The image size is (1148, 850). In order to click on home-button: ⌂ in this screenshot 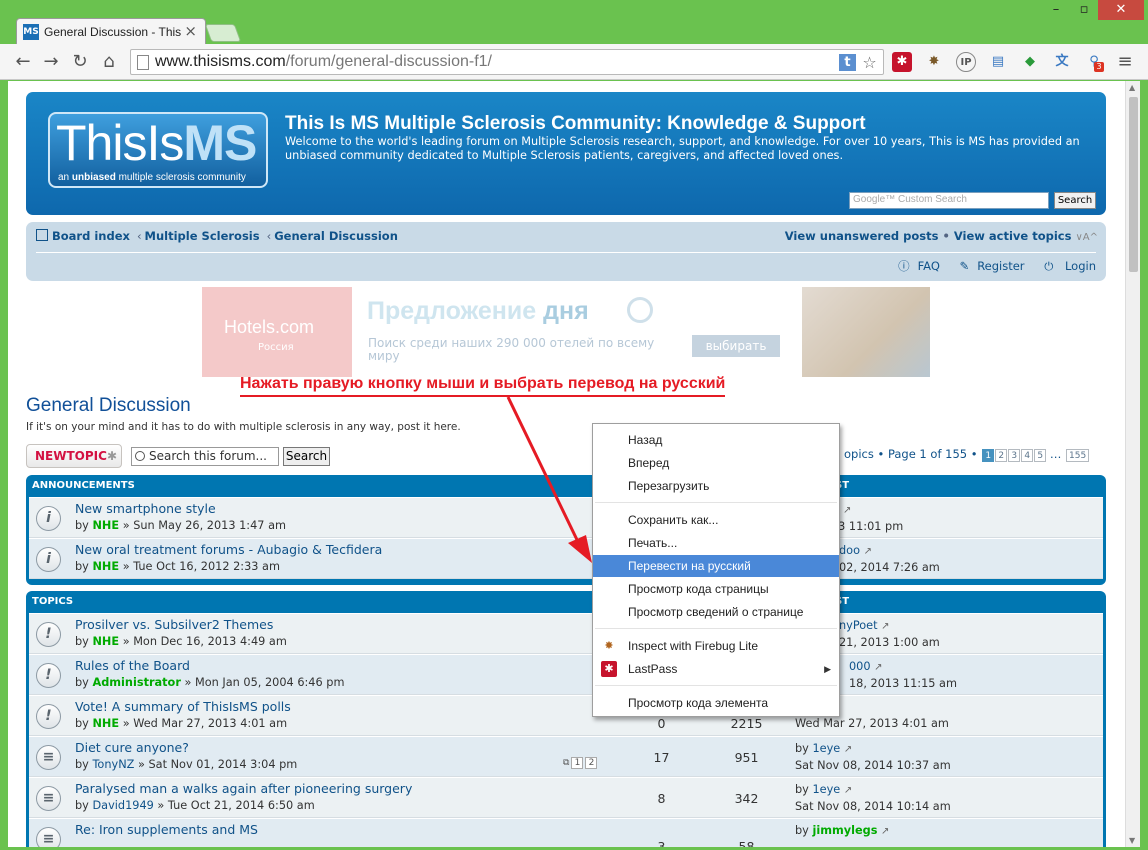, I will do `click(109, 62)`.